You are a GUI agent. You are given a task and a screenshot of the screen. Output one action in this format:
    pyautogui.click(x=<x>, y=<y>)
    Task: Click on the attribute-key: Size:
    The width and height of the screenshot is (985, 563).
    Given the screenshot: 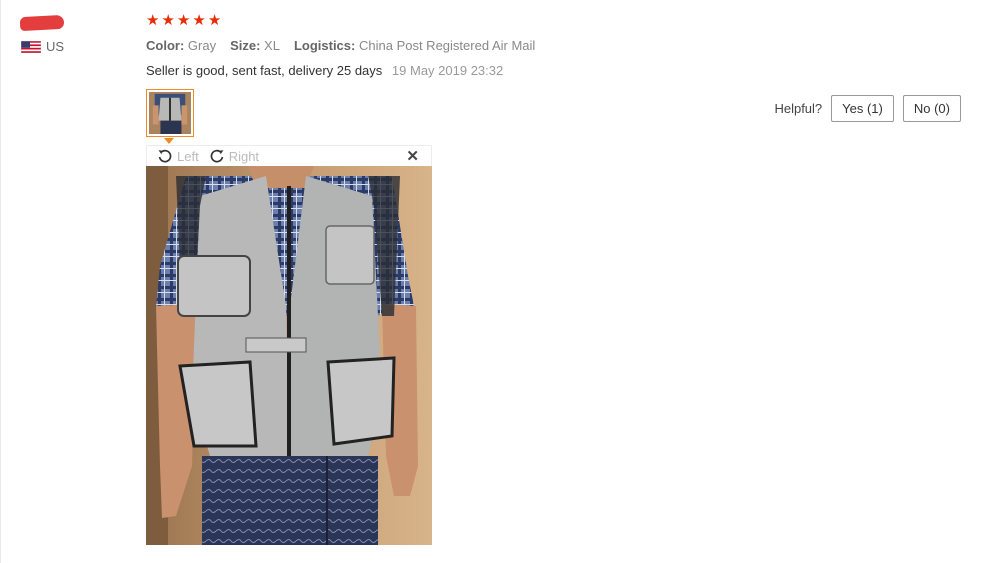 What is the action you would take?
    pyautogui.click(x=245, y=45)
    